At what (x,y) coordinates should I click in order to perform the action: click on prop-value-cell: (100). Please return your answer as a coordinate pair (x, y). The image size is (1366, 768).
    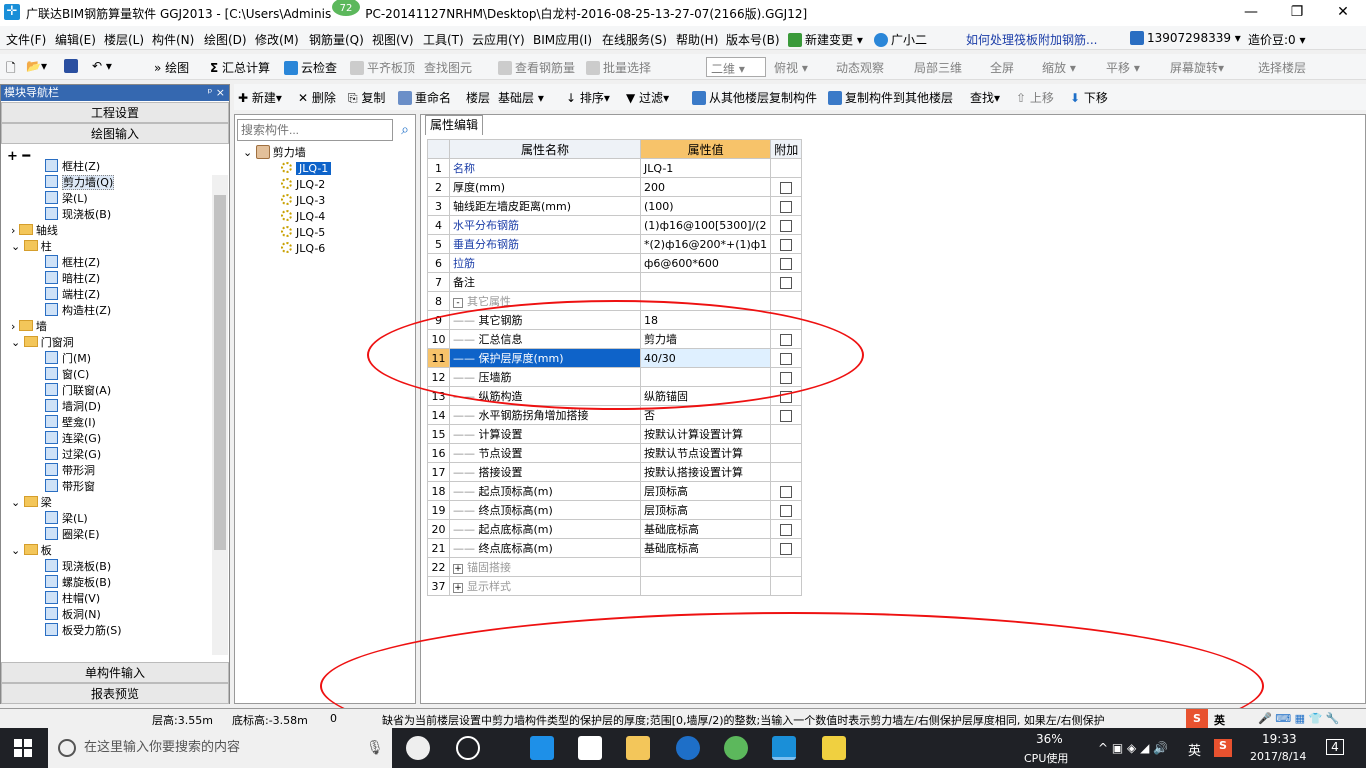
    Looking at the image, I should click on (705, 206).